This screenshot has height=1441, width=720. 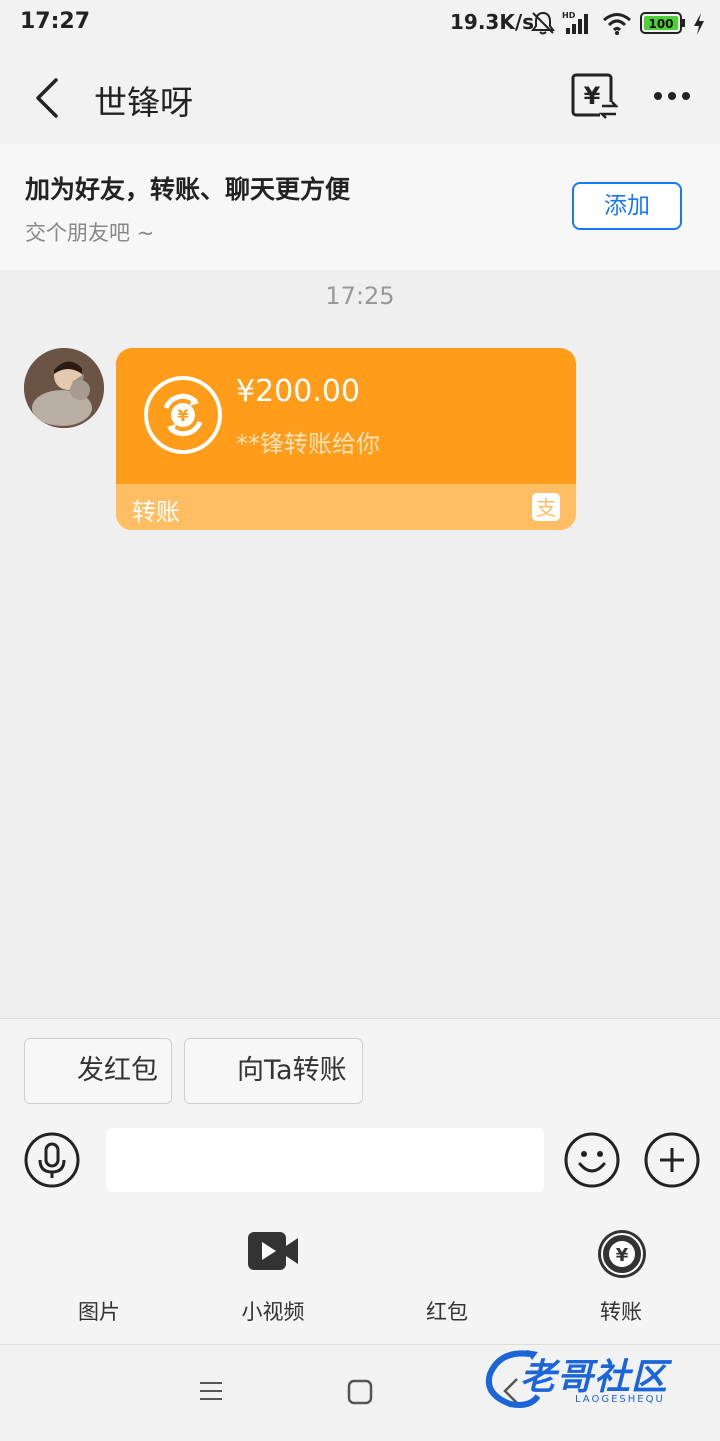 I want to click on transfer-card-footer, so click(x=346, y=507).